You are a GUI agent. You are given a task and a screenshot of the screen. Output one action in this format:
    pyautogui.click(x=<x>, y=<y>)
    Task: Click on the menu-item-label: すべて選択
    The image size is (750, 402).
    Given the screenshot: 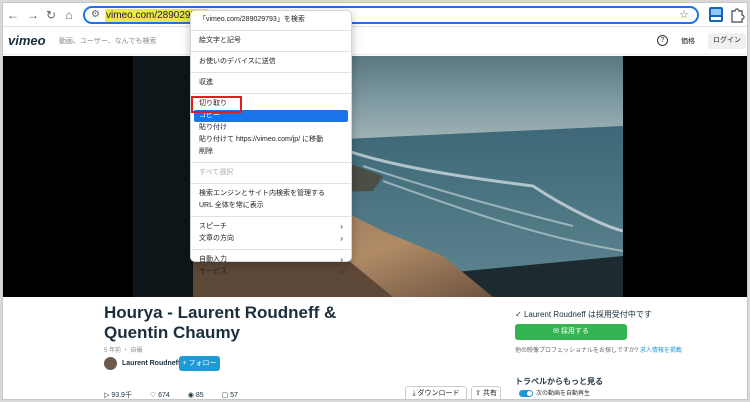 What is the action you would take?
    pyautogui.click(x=216, y=172)
    